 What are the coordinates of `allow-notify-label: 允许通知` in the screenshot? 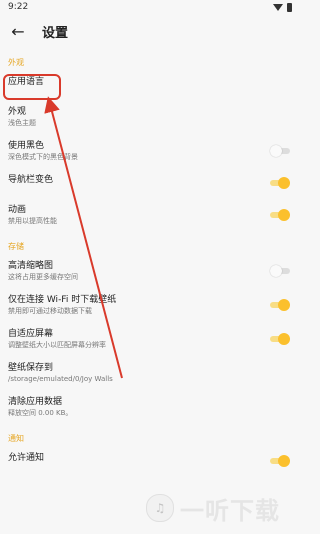 It's located at (26, 458).